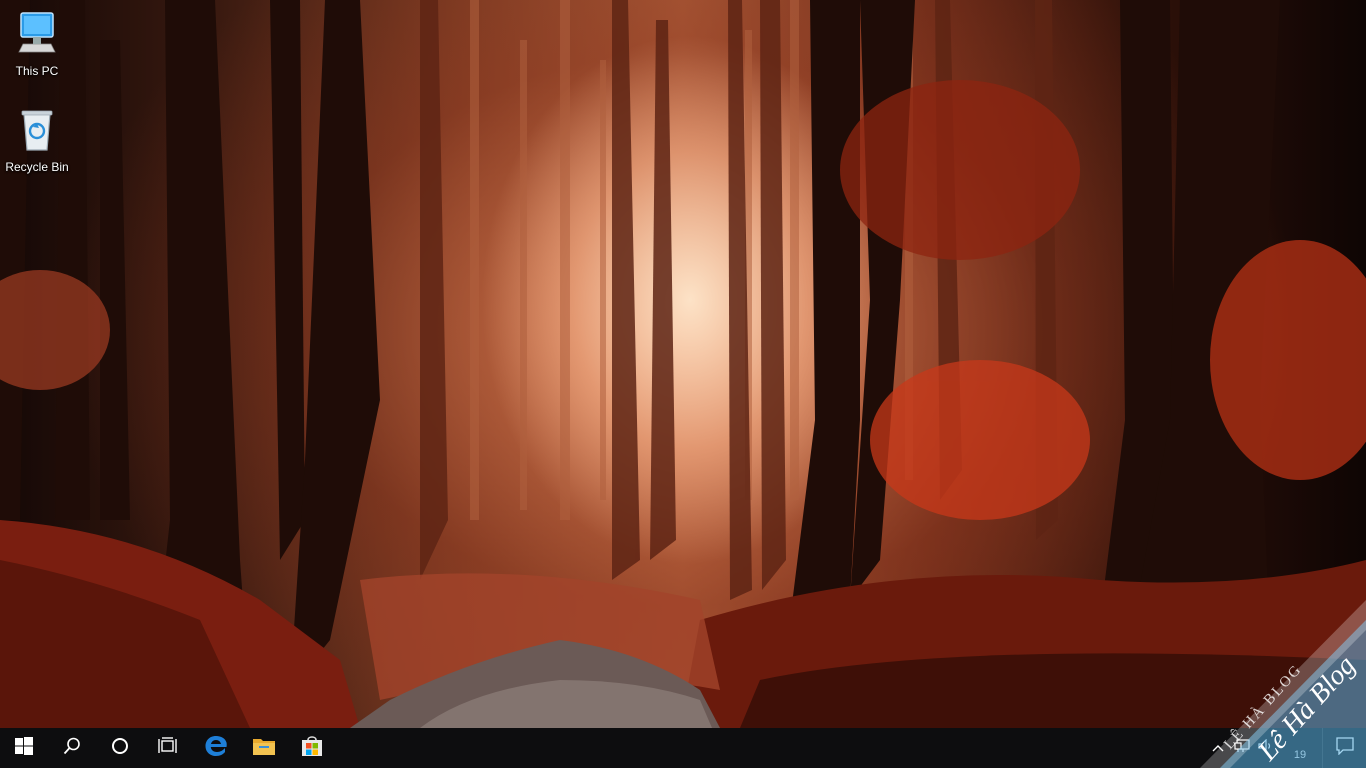 The width and height of the screenshot is (1366, 768). I want to click on start-button, so click(24, 748).